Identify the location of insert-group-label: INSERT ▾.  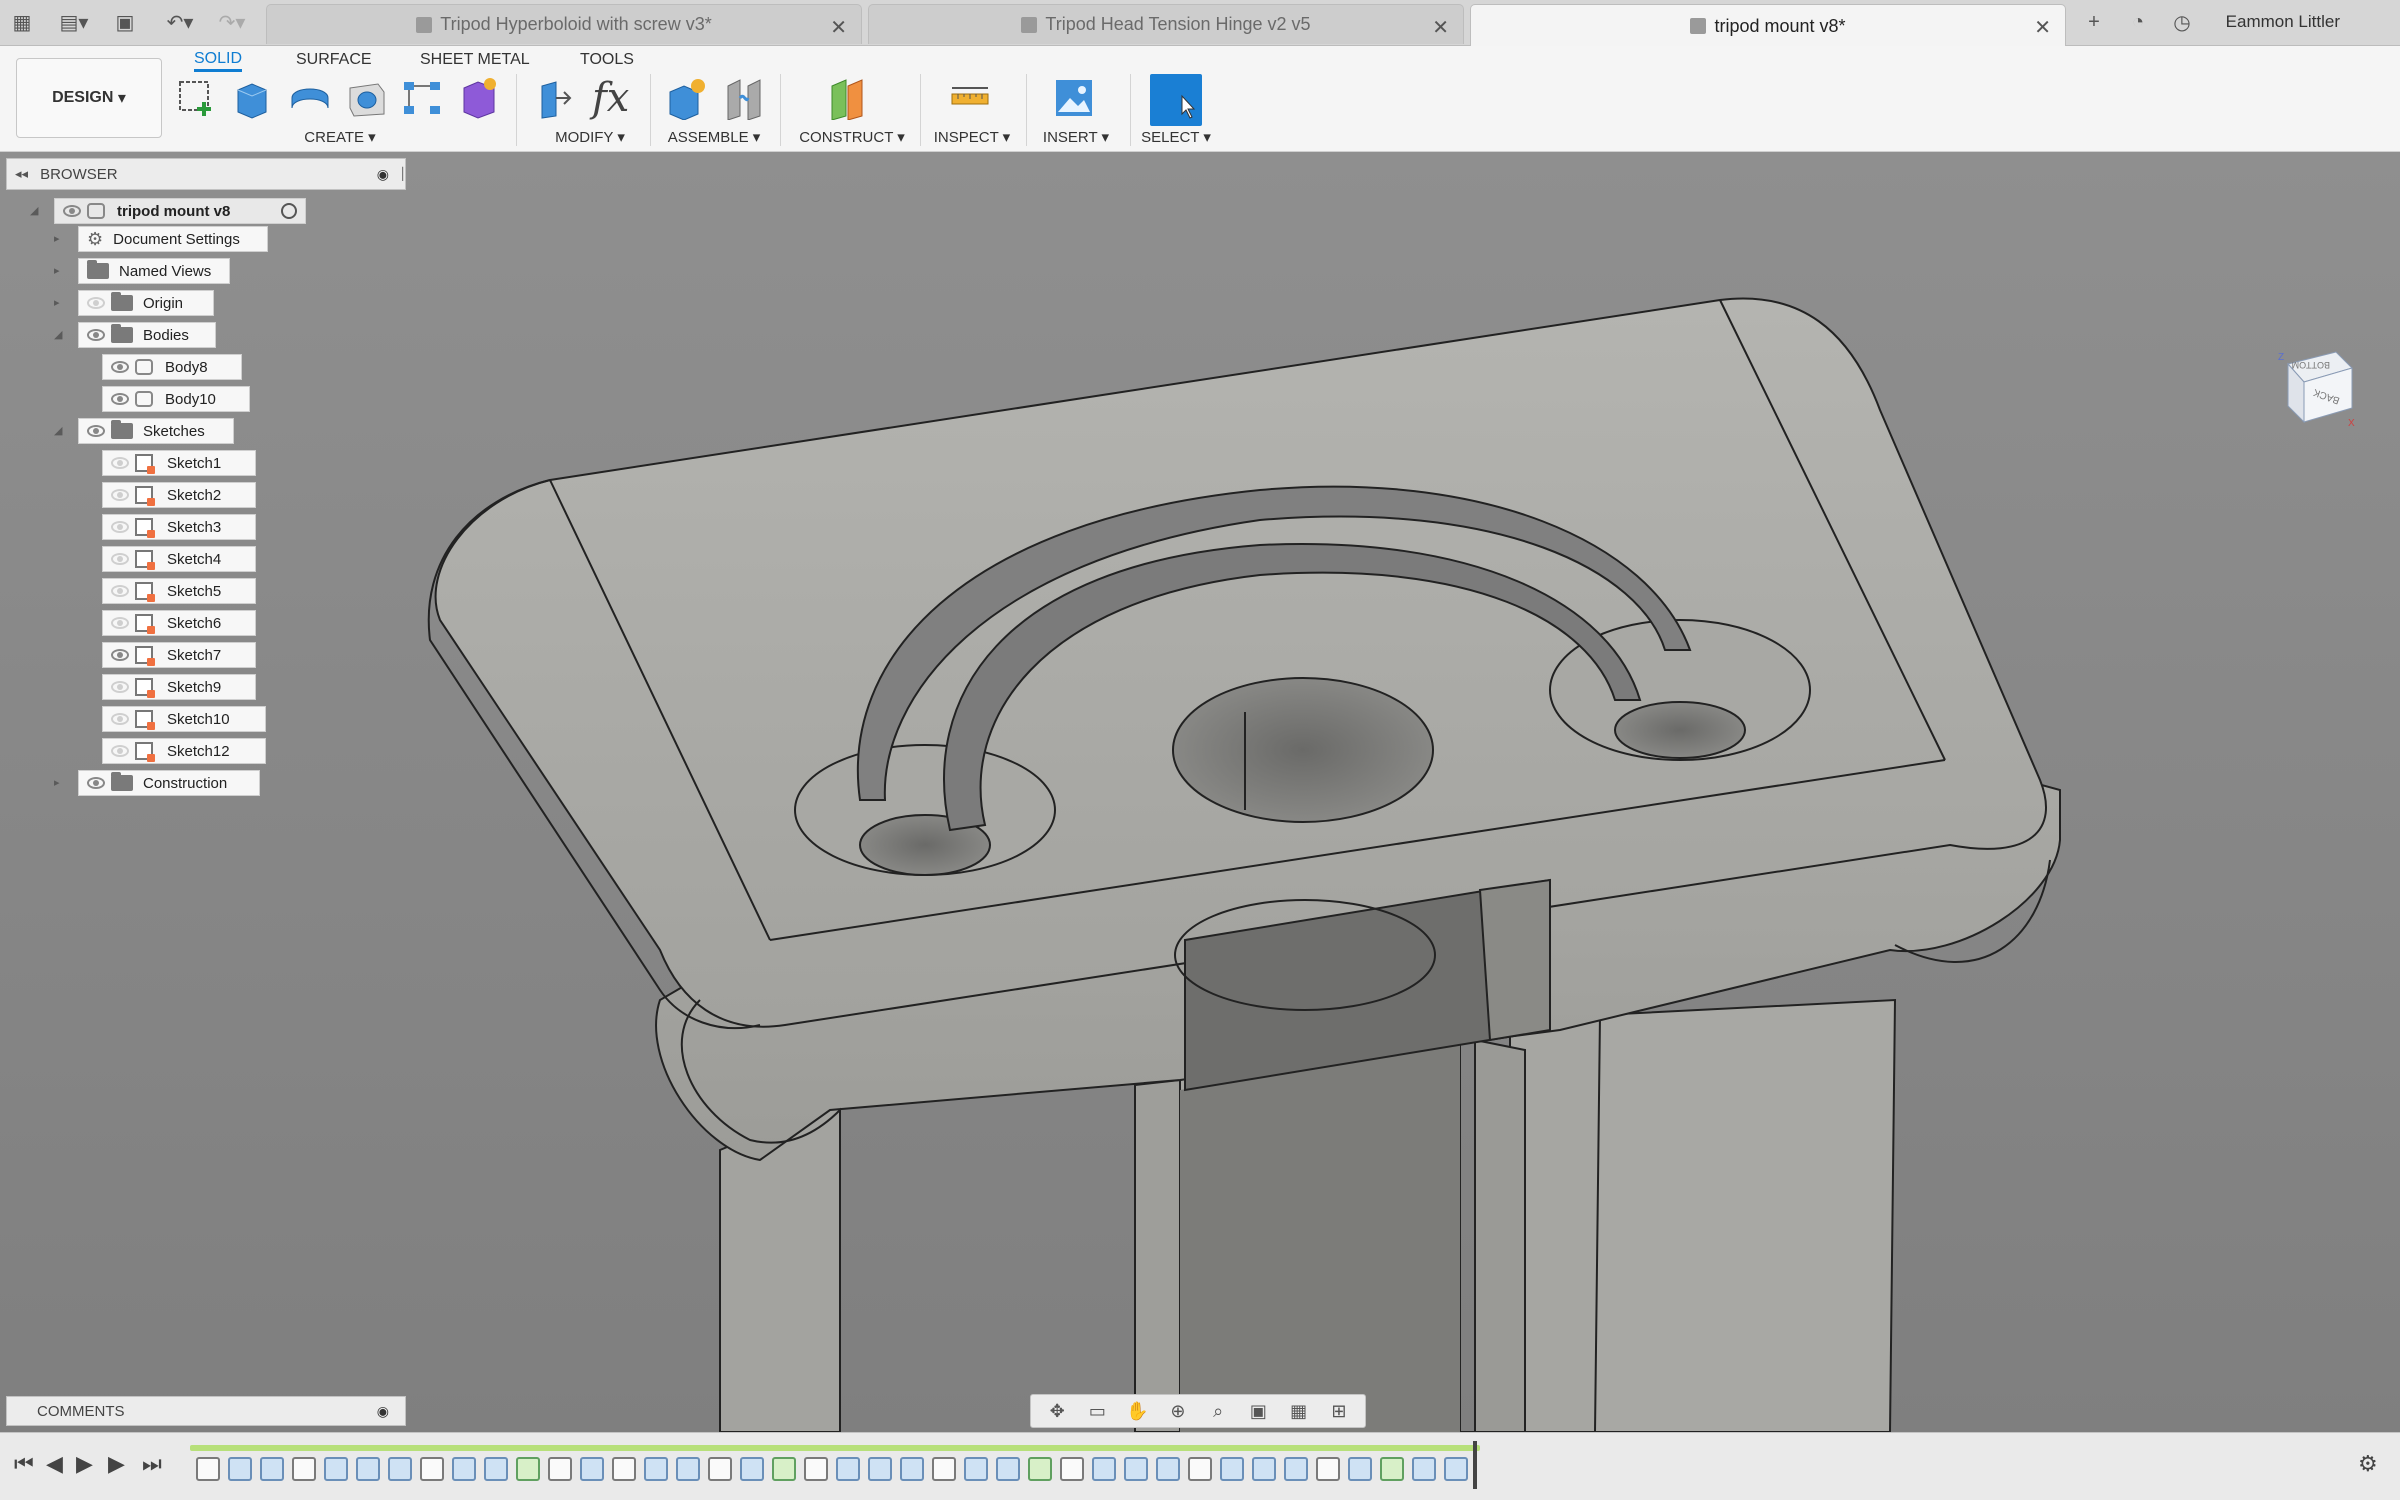
(1076, 137).